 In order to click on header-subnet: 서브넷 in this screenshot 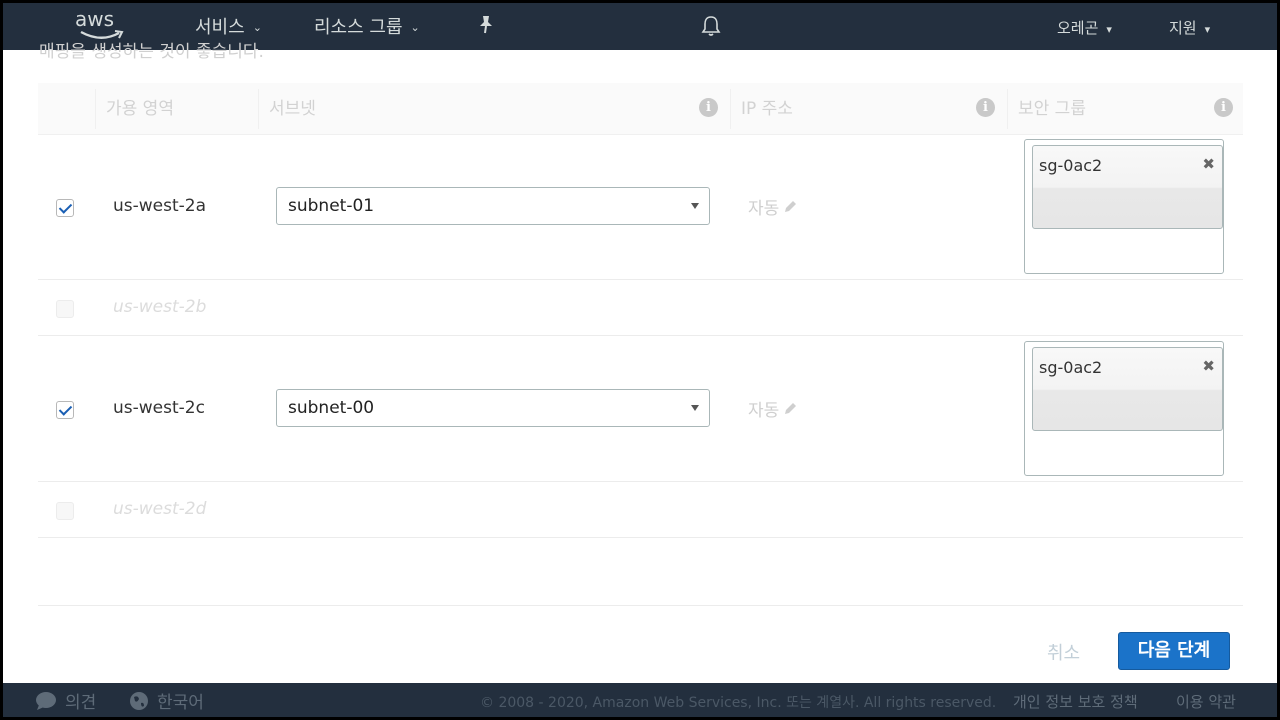, I will do `click(292, 109)`.